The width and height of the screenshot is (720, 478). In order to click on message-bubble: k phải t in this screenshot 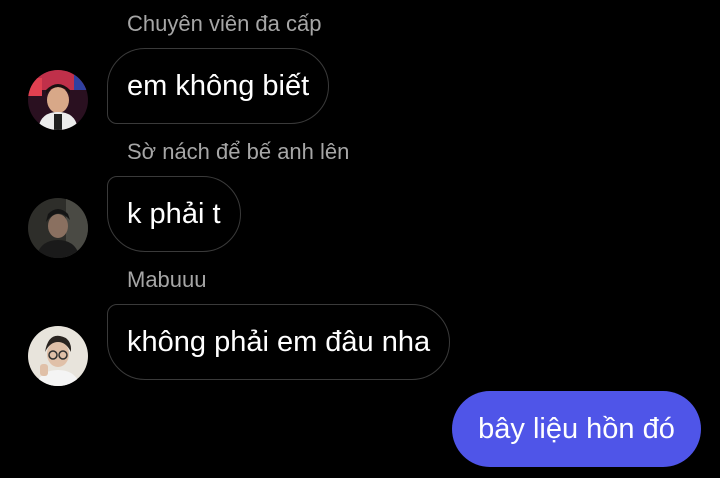, I will do `click(174, 214)`.